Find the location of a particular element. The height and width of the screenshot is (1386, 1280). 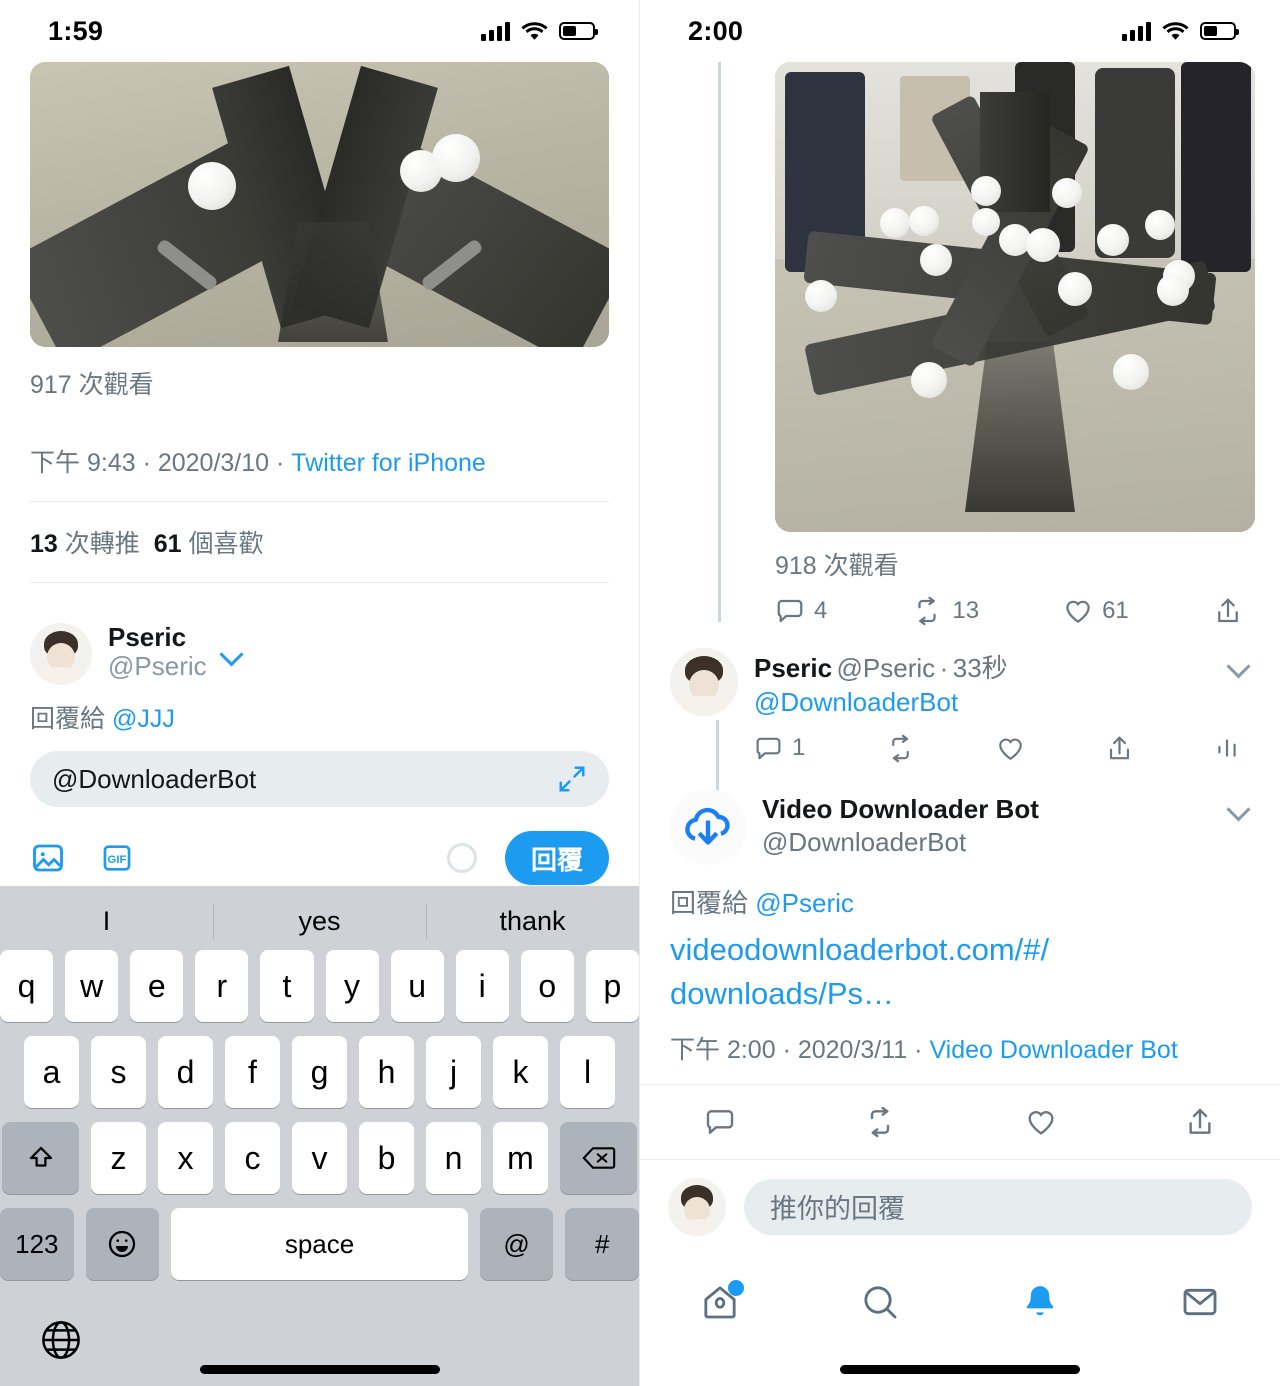

bot-replying-to: @Pseric is located at coordinates (804, 903).